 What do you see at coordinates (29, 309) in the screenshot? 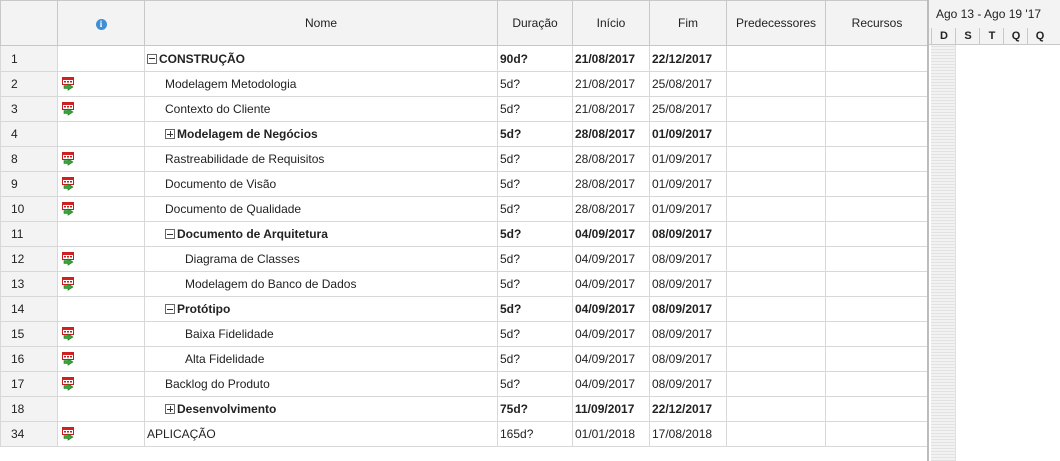
I see `row-number: 14` at bounding box center [29, 309].